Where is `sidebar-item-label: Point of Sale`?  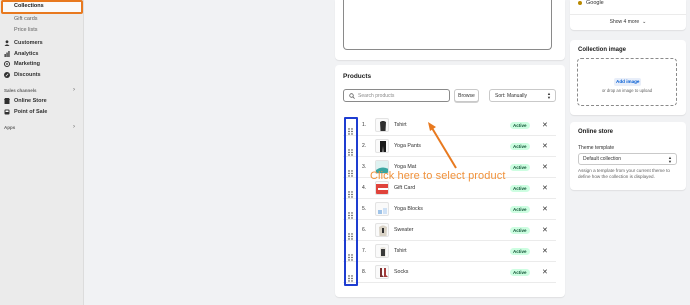 sidebar-item-label: Point of Sale is located at coordinates (31, 112).